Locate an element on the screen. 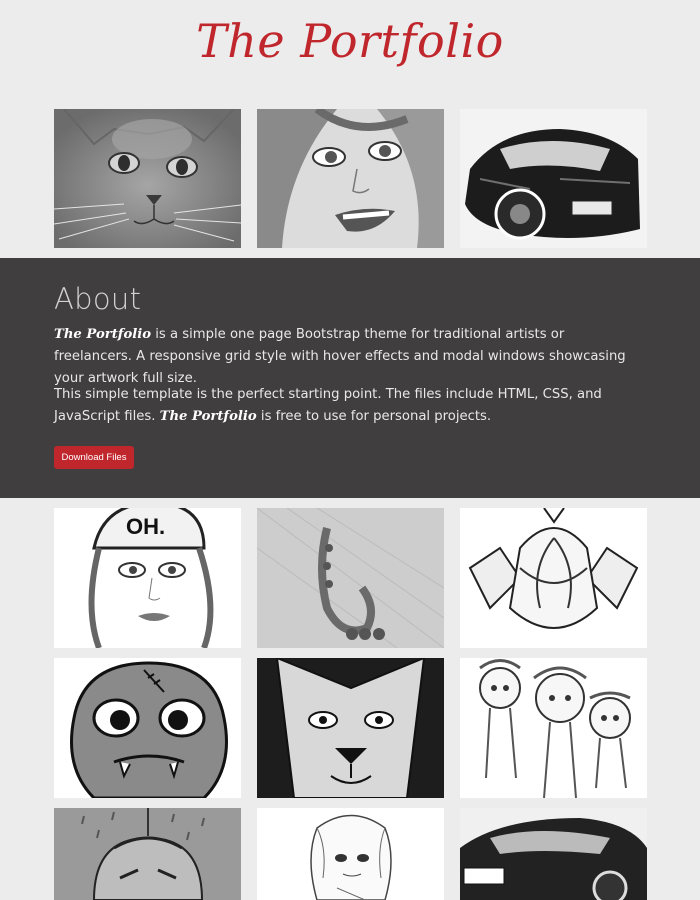  gallery-item-girl-portrait is located at coordinates (350, 178).